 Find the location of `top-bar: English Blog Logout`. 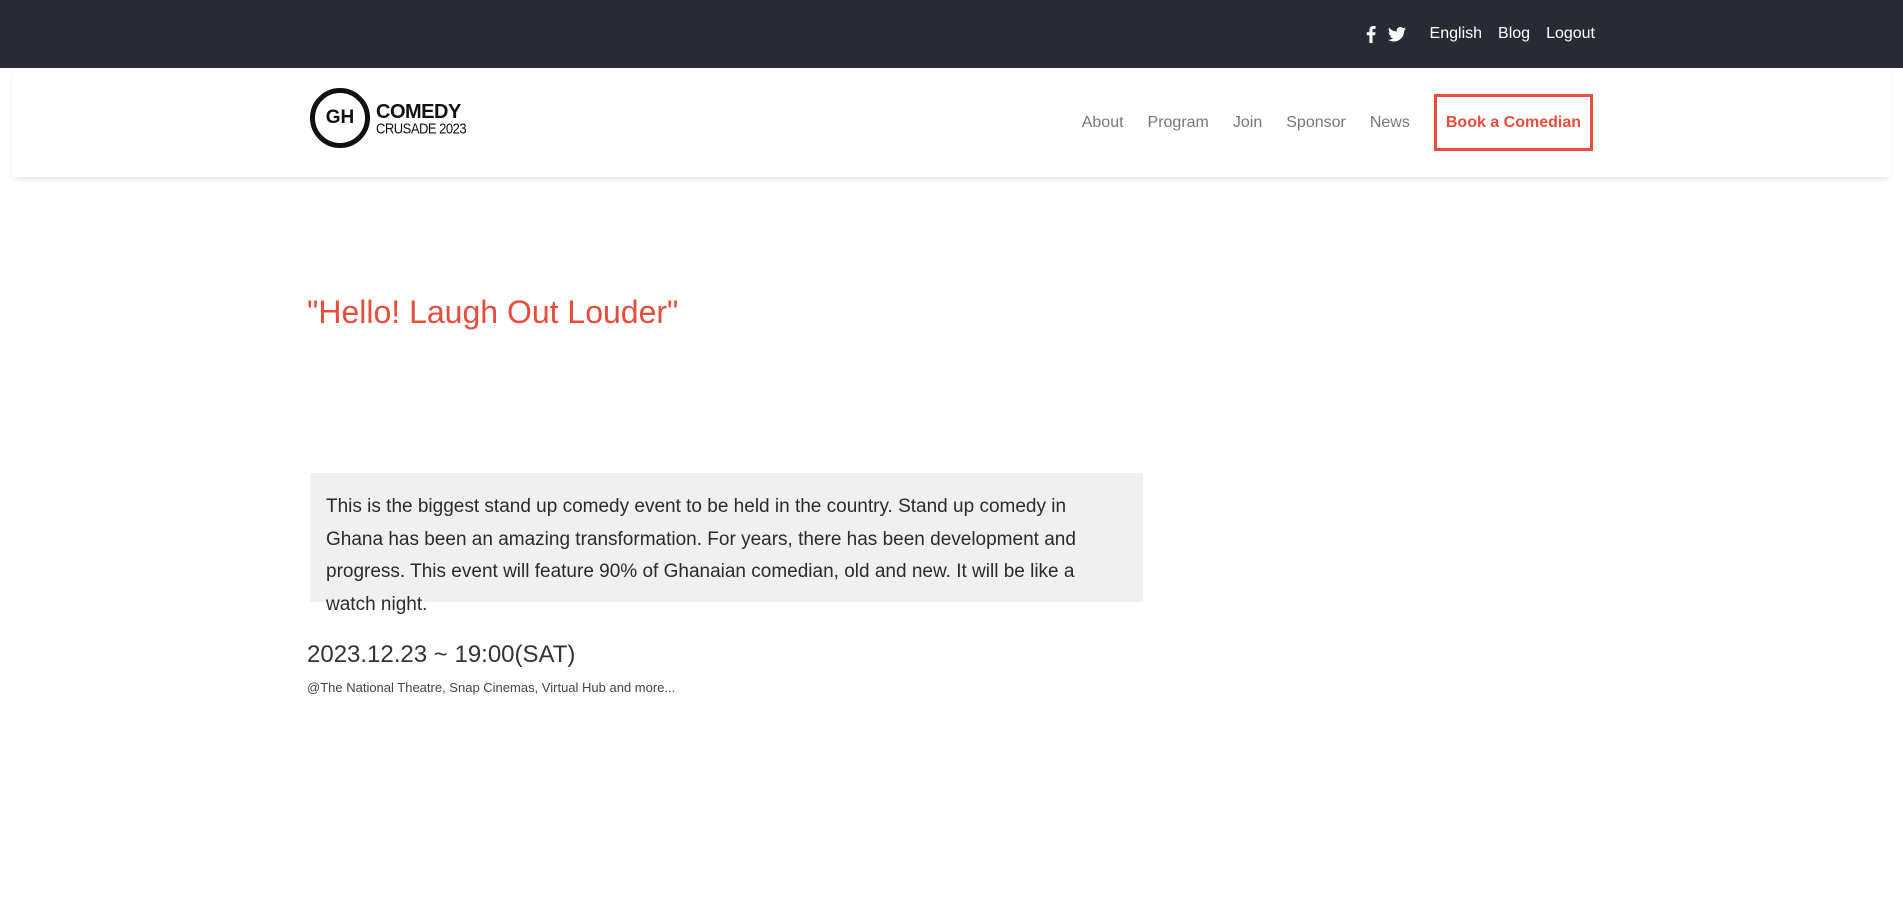

top-bar: English Blog Logout is located at coordinates (951, 34).